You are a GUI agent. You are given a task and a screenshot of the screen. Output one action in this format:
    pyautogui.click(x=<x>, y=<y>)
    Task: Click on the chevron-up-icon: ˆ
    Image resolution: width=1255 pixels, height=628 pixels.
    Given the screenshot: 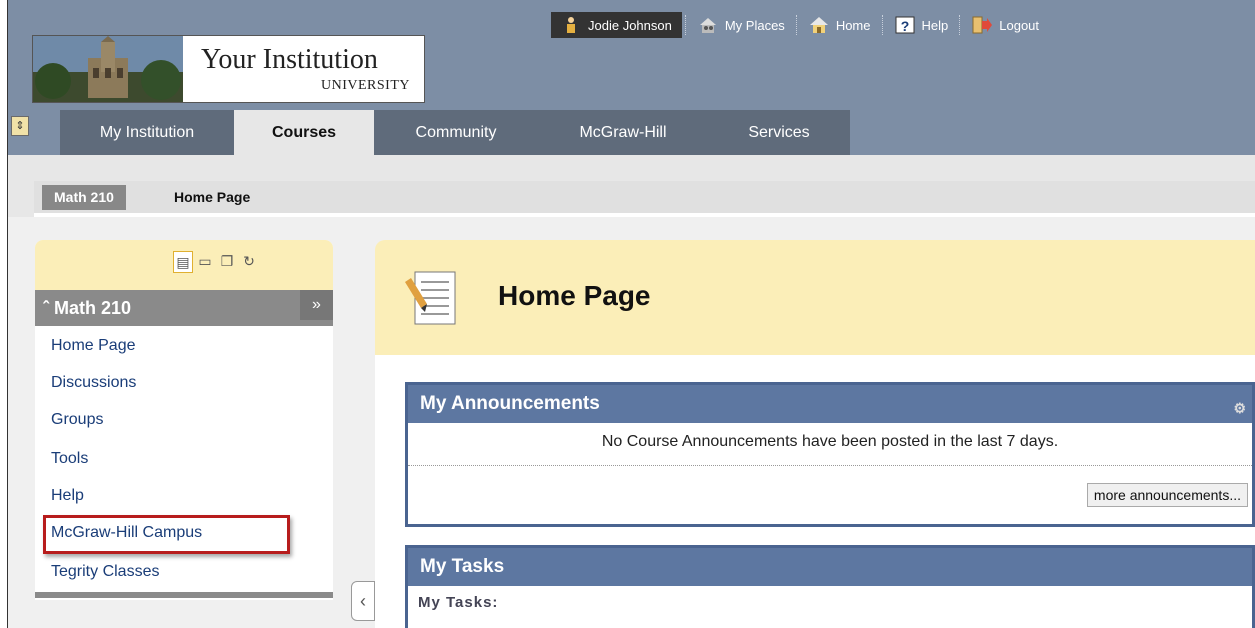 What is the action you would take?
    pyautogui.click(x=46, y=308)
    